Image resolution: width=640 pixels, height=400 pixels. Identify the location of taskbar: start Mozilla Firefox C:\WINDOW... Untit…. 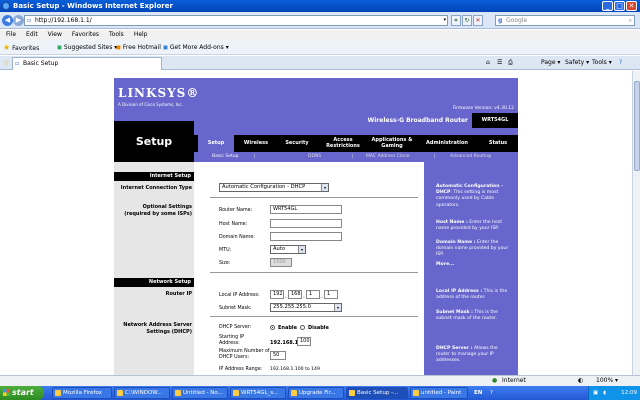
(320, 393).